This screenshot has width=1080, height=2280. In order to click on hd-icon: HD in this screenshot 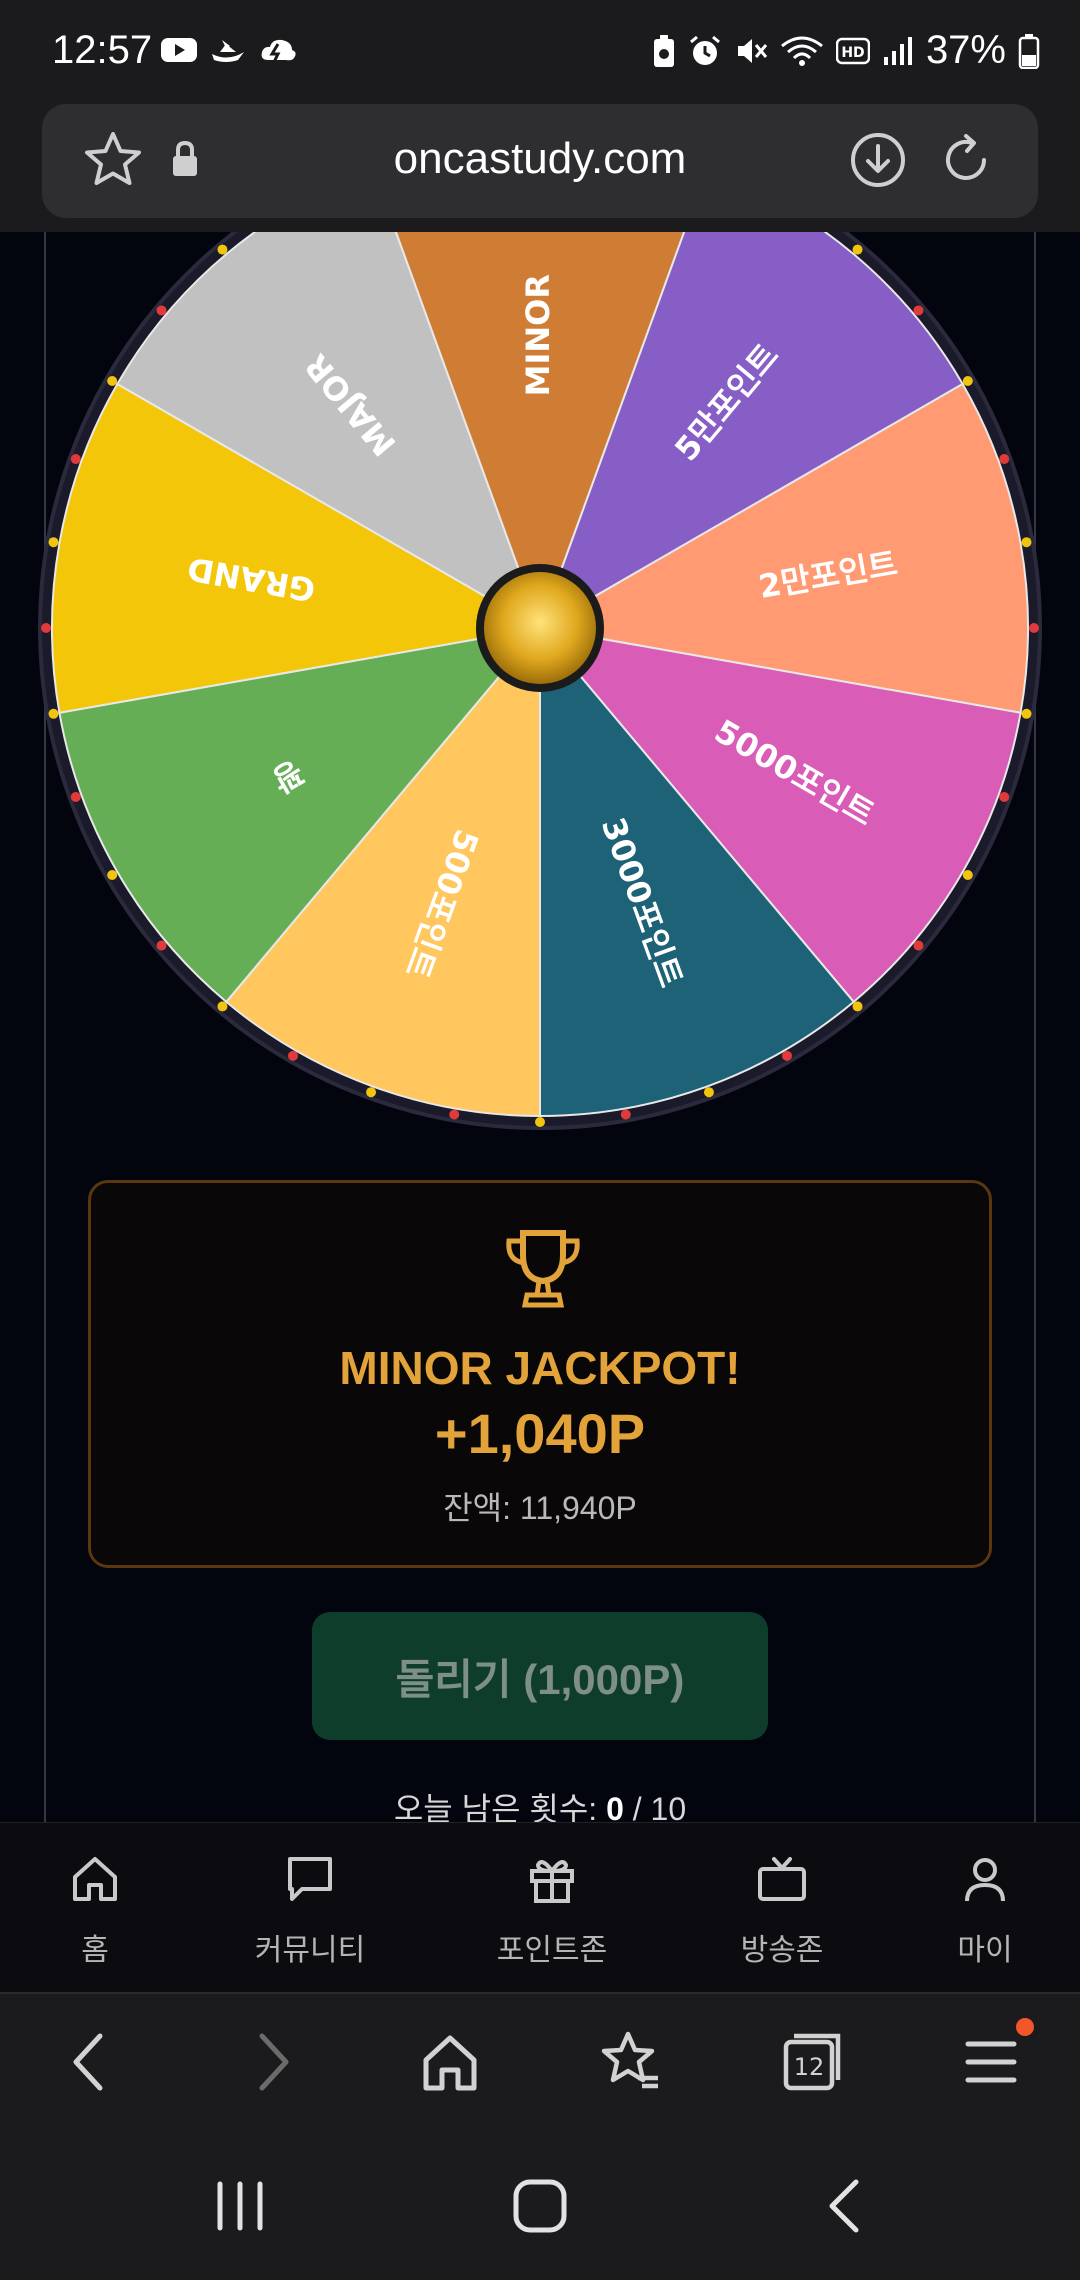, I will do `click(852, 50)`.